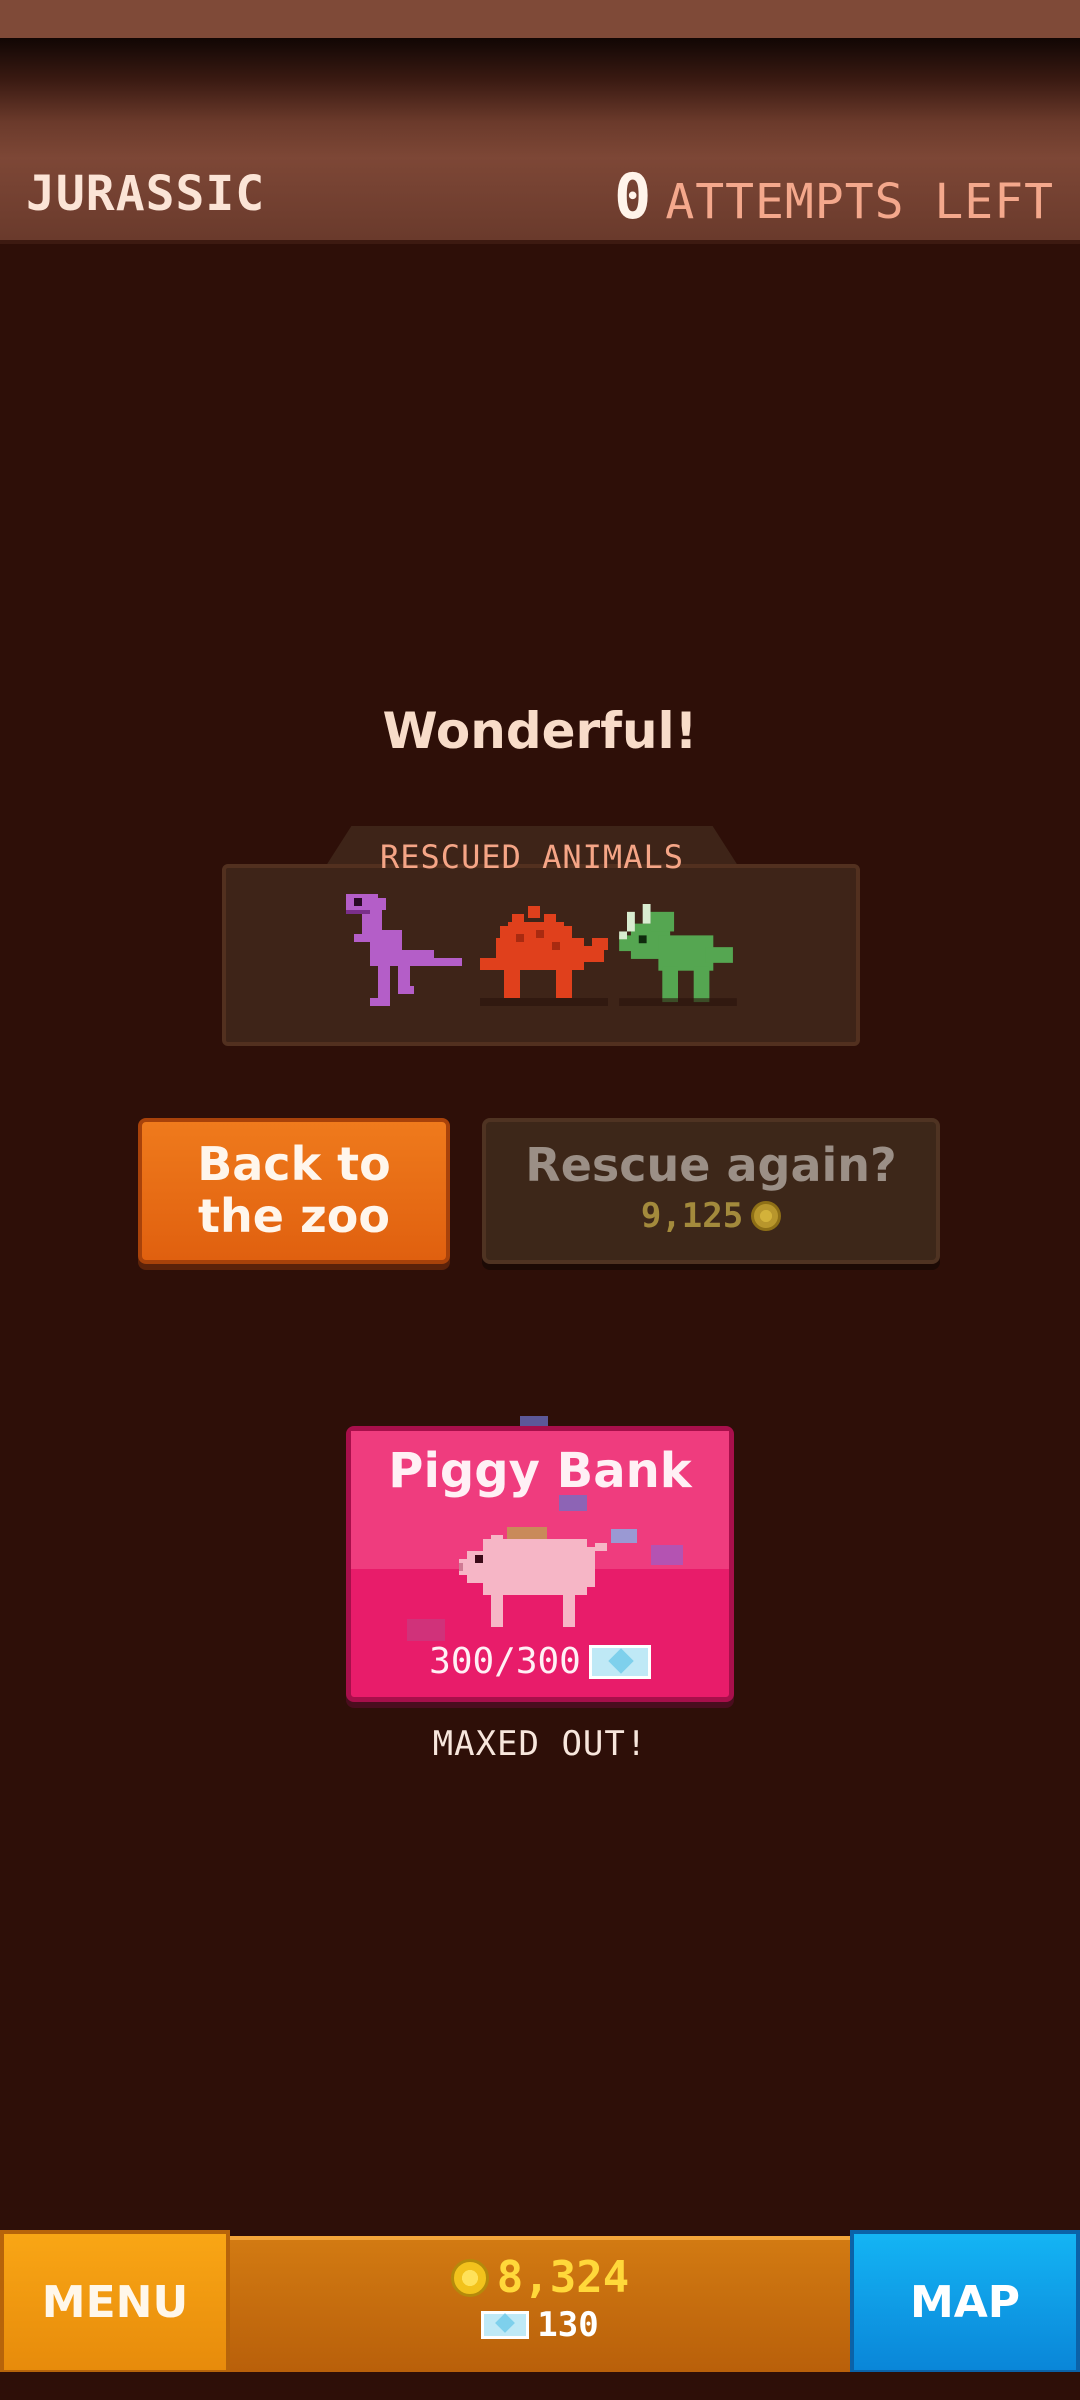 Image resolution: width=1080 pixels, height=2400 pixels. I want to click on purple-t-rex-icon, so click(404, 950).